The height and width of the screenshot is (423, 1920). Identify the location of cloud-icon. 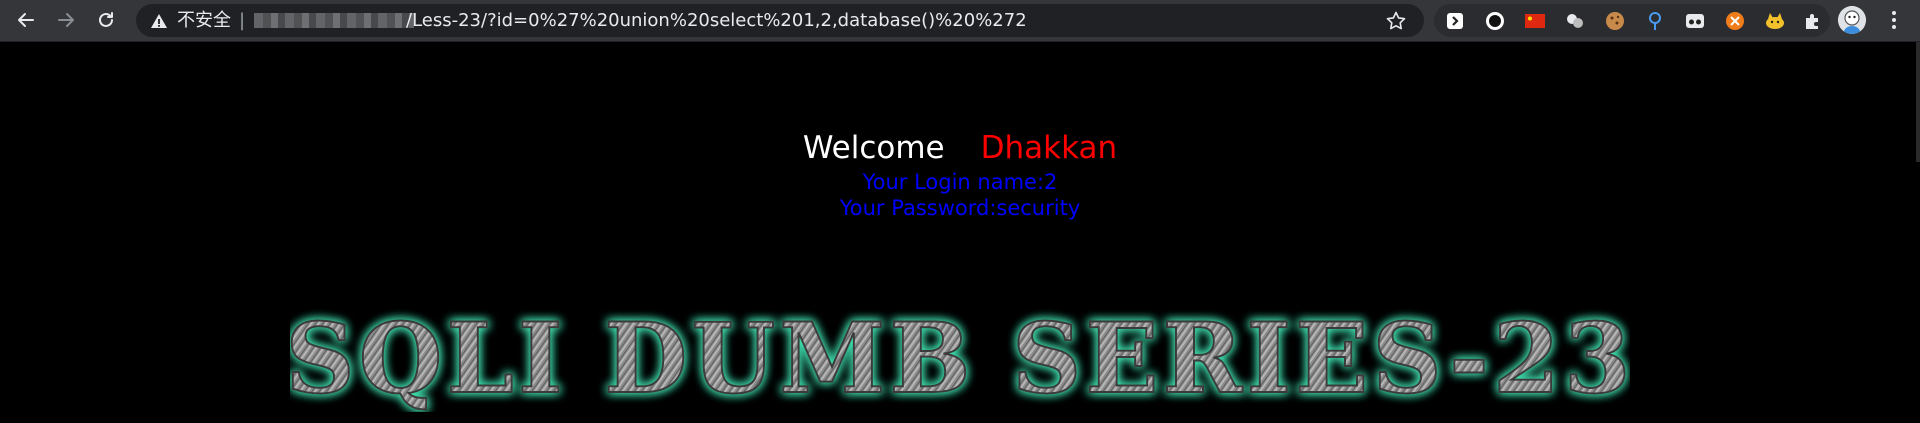
(1575, 21).